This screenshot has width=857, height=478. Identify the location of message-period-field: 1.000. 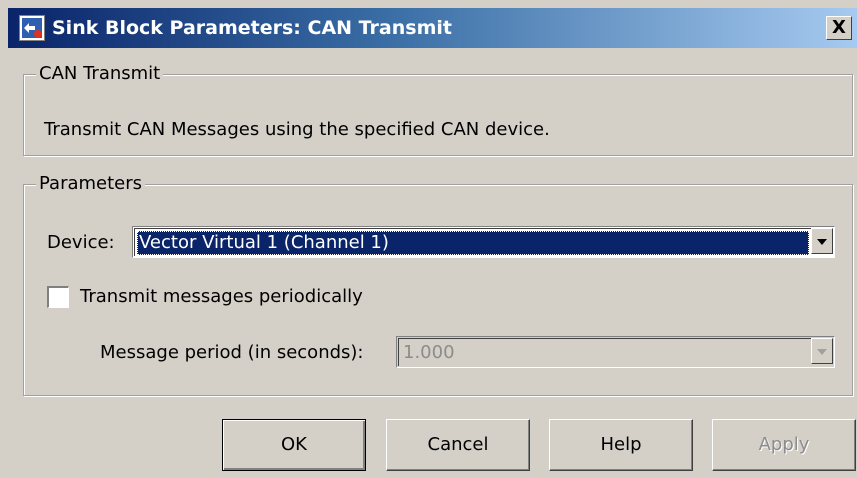
(615, 352).